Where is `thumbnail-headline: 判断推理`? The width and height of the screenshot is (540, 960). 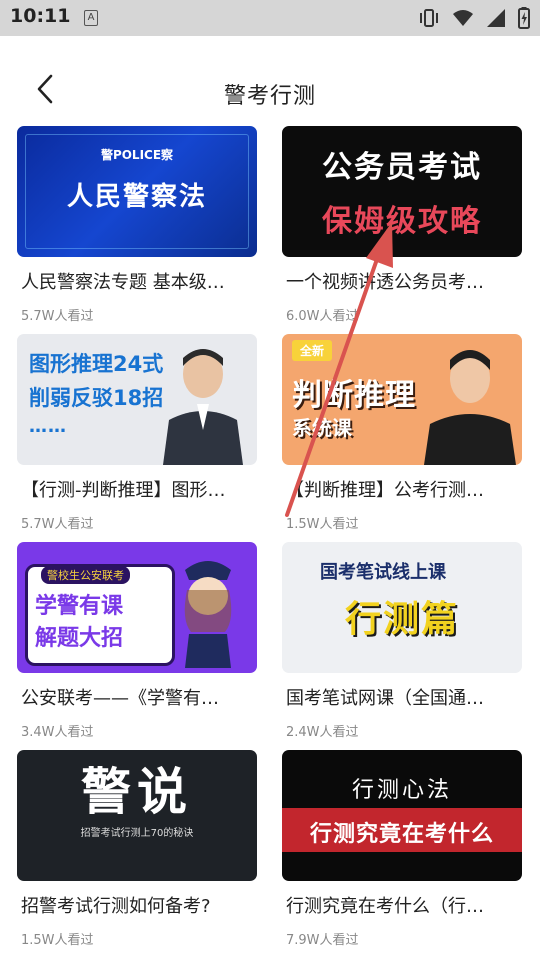 thumbnail-headline: 判断推理 is located at coordinates (354, 395).